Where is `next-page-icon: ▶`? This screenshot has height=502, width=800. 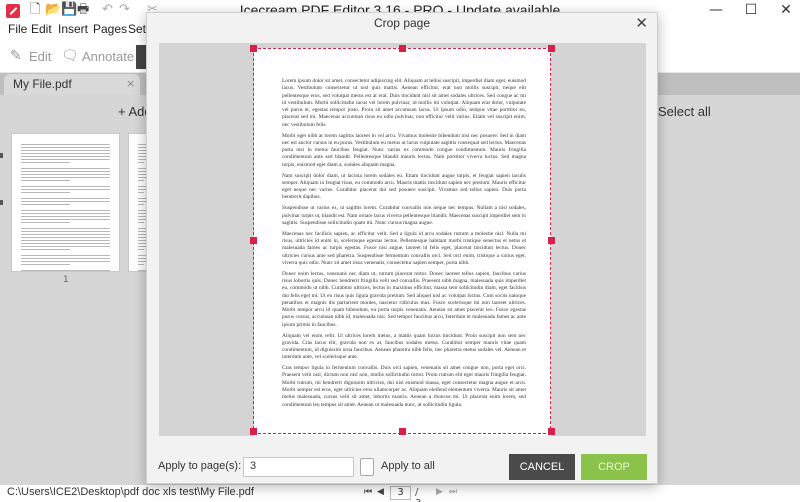 next-page-icon: ▶ is located at coordinates (439, 492).